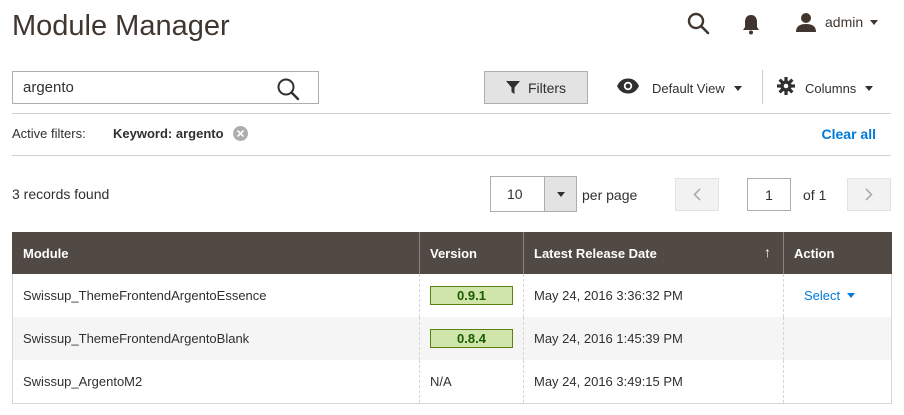 The height and width of the screenshot is (415, 904). I want to click on filters-button: Filters, so click(536, 87).